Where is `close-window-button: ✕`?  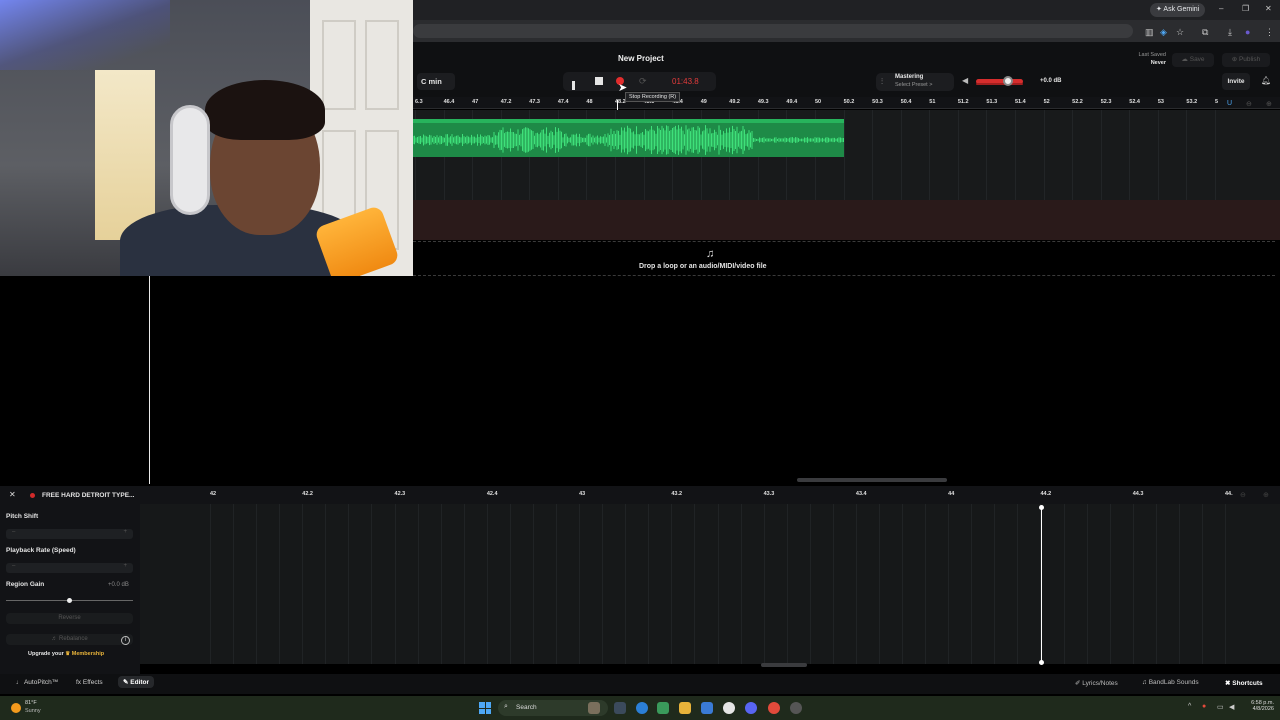
close-window-button: ✕ is located at coordinates (1268, 8).